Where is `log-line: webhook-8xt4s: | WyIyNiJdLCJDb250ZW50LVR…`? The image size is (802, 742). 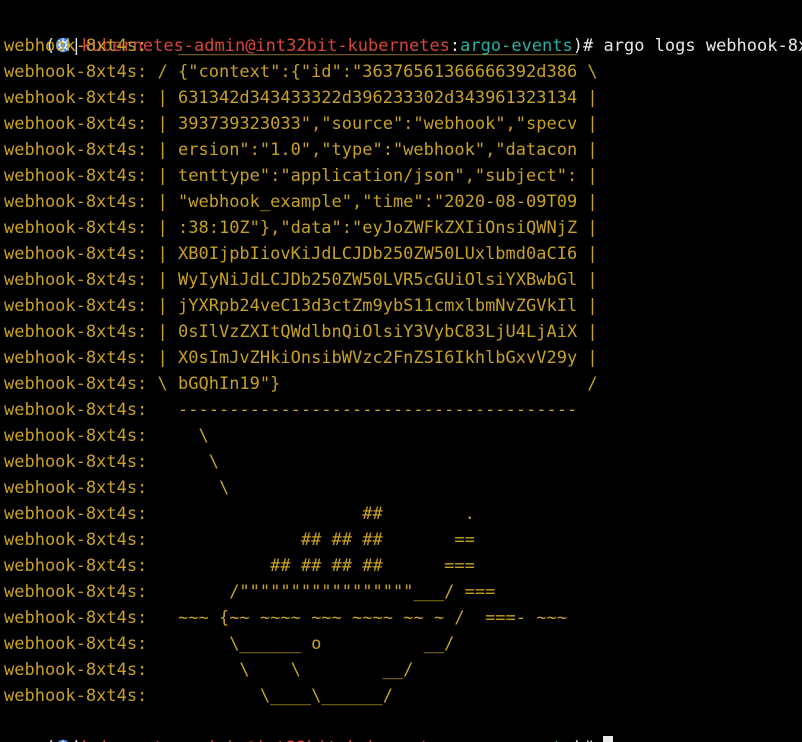
log-line: webhook-8xt4s: | WyIyNiJdLCJDb250ZW50LVR… is located at coordinates (301, 280).